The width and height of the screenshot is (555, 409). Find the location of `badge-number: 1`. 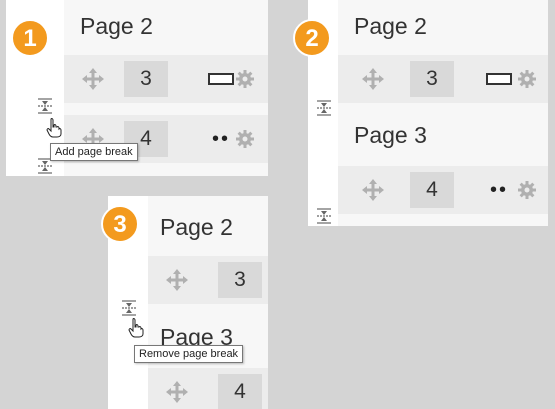

badge-number: 1 is located at coordinates (29, 38).